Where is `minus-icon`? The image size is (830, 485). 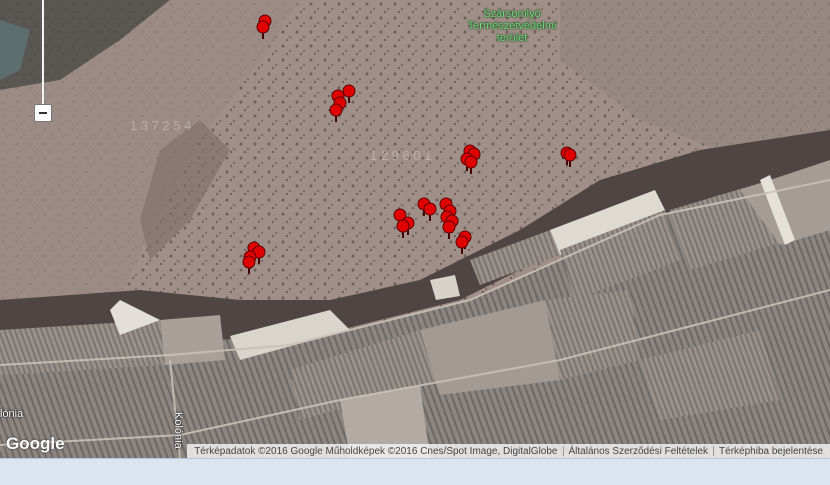 minus-icon is located at coordinates (43, 113).